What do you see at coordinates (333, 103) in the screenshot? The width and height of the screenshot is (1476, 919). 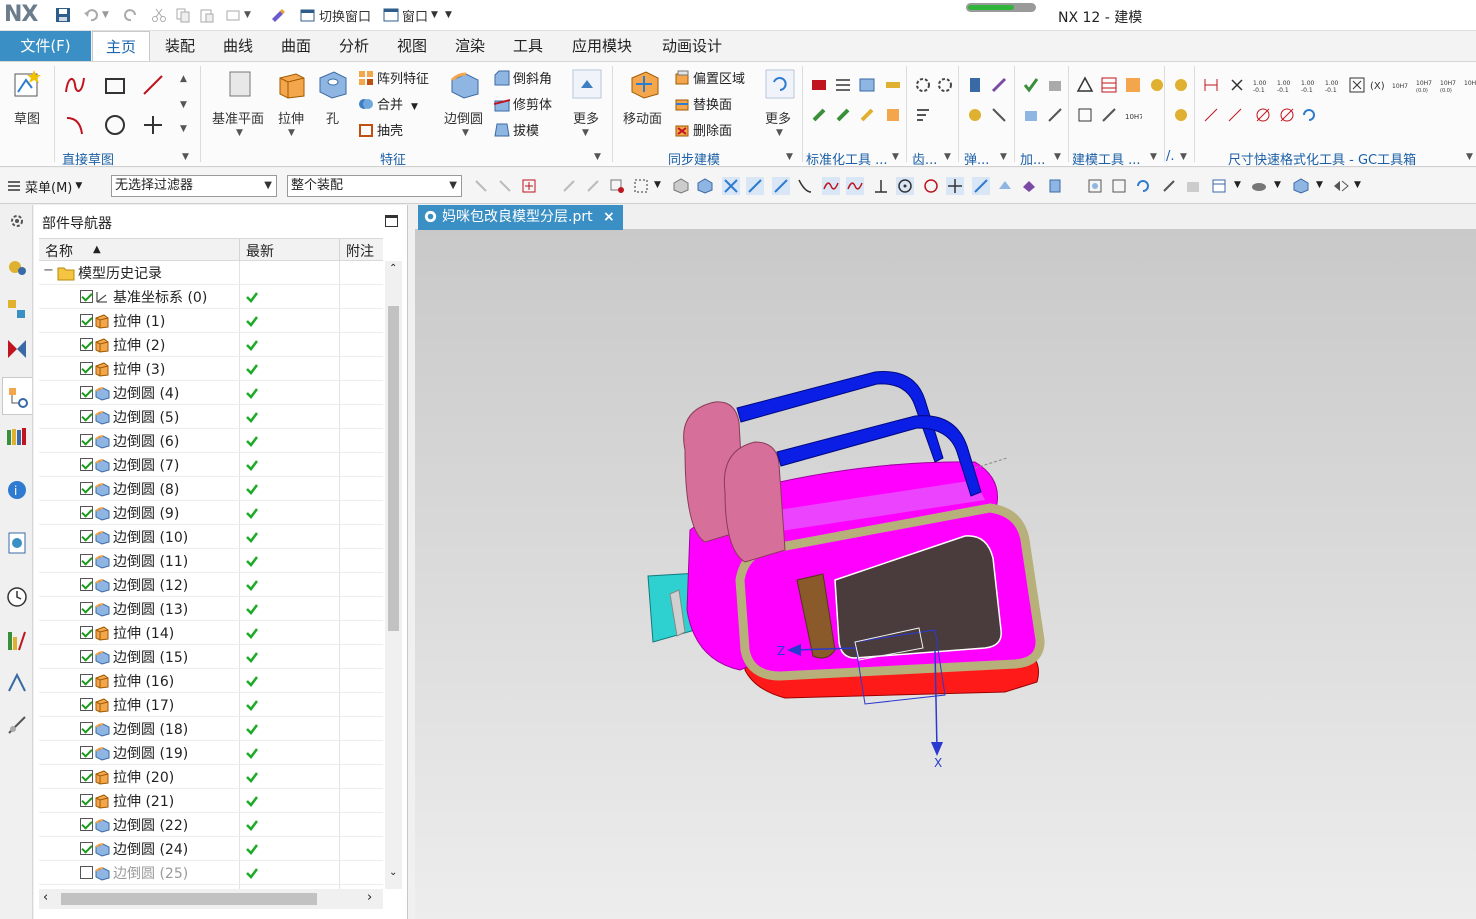 I see `hole-button: 孔` at bounding box center [333, 103].